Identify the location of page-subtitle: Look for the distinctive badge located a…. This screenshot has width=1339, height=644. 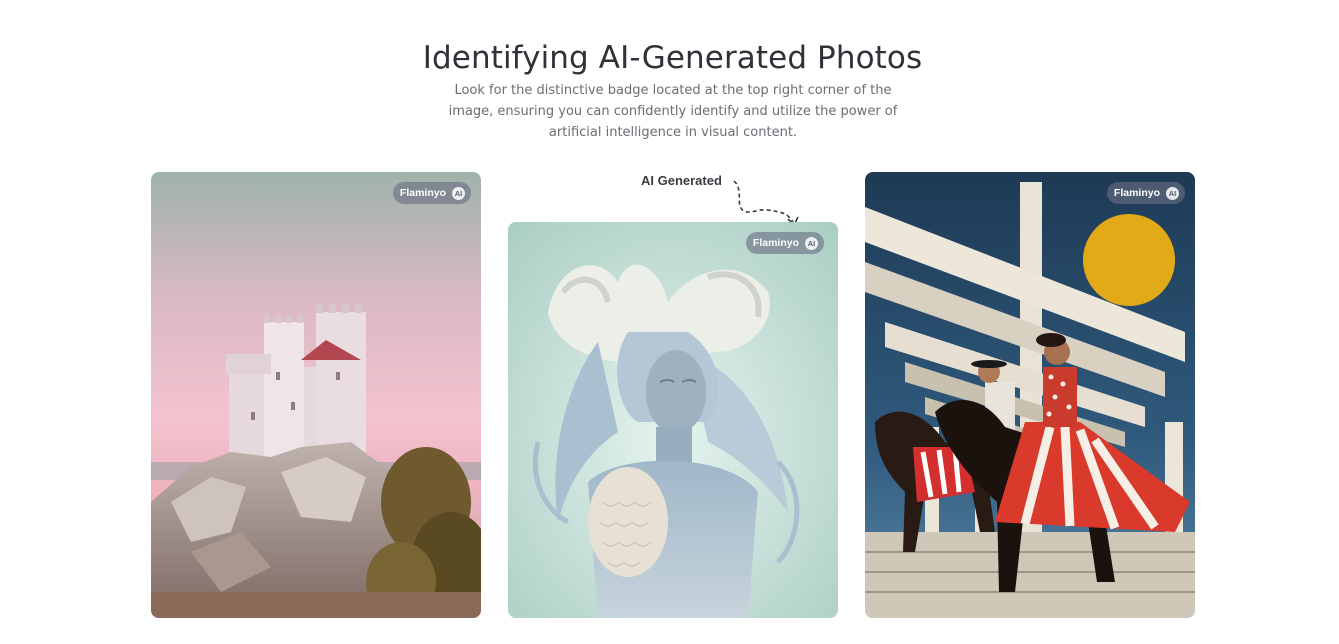
(673, 111).